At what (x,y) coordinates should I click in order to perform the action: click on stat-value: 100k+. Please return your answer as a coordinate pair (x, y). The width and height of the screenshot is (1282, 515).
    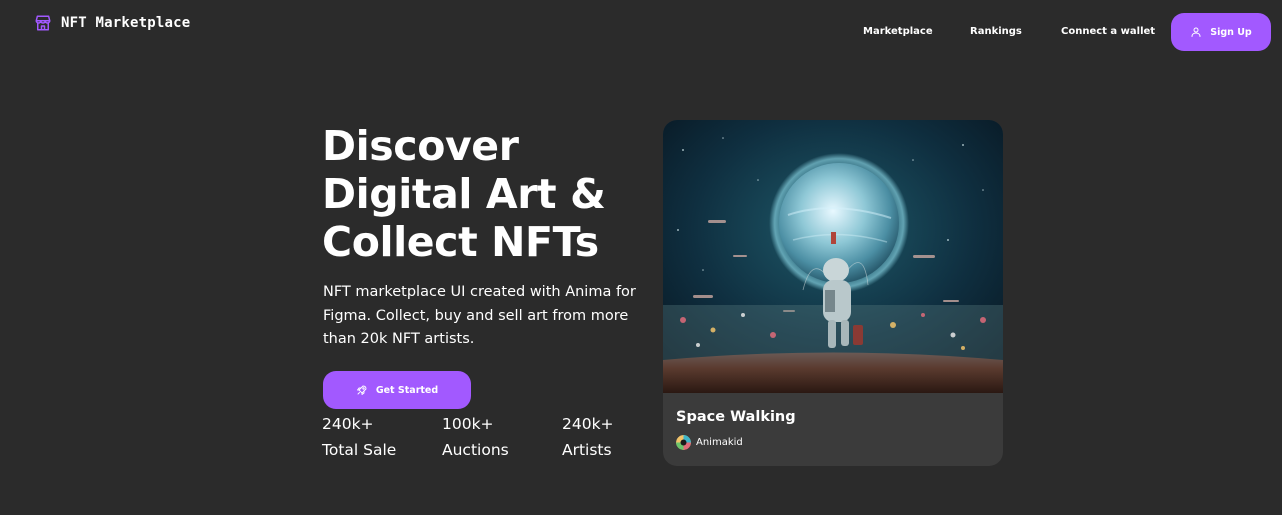
    Looking at the image, I should click on (468, 424).